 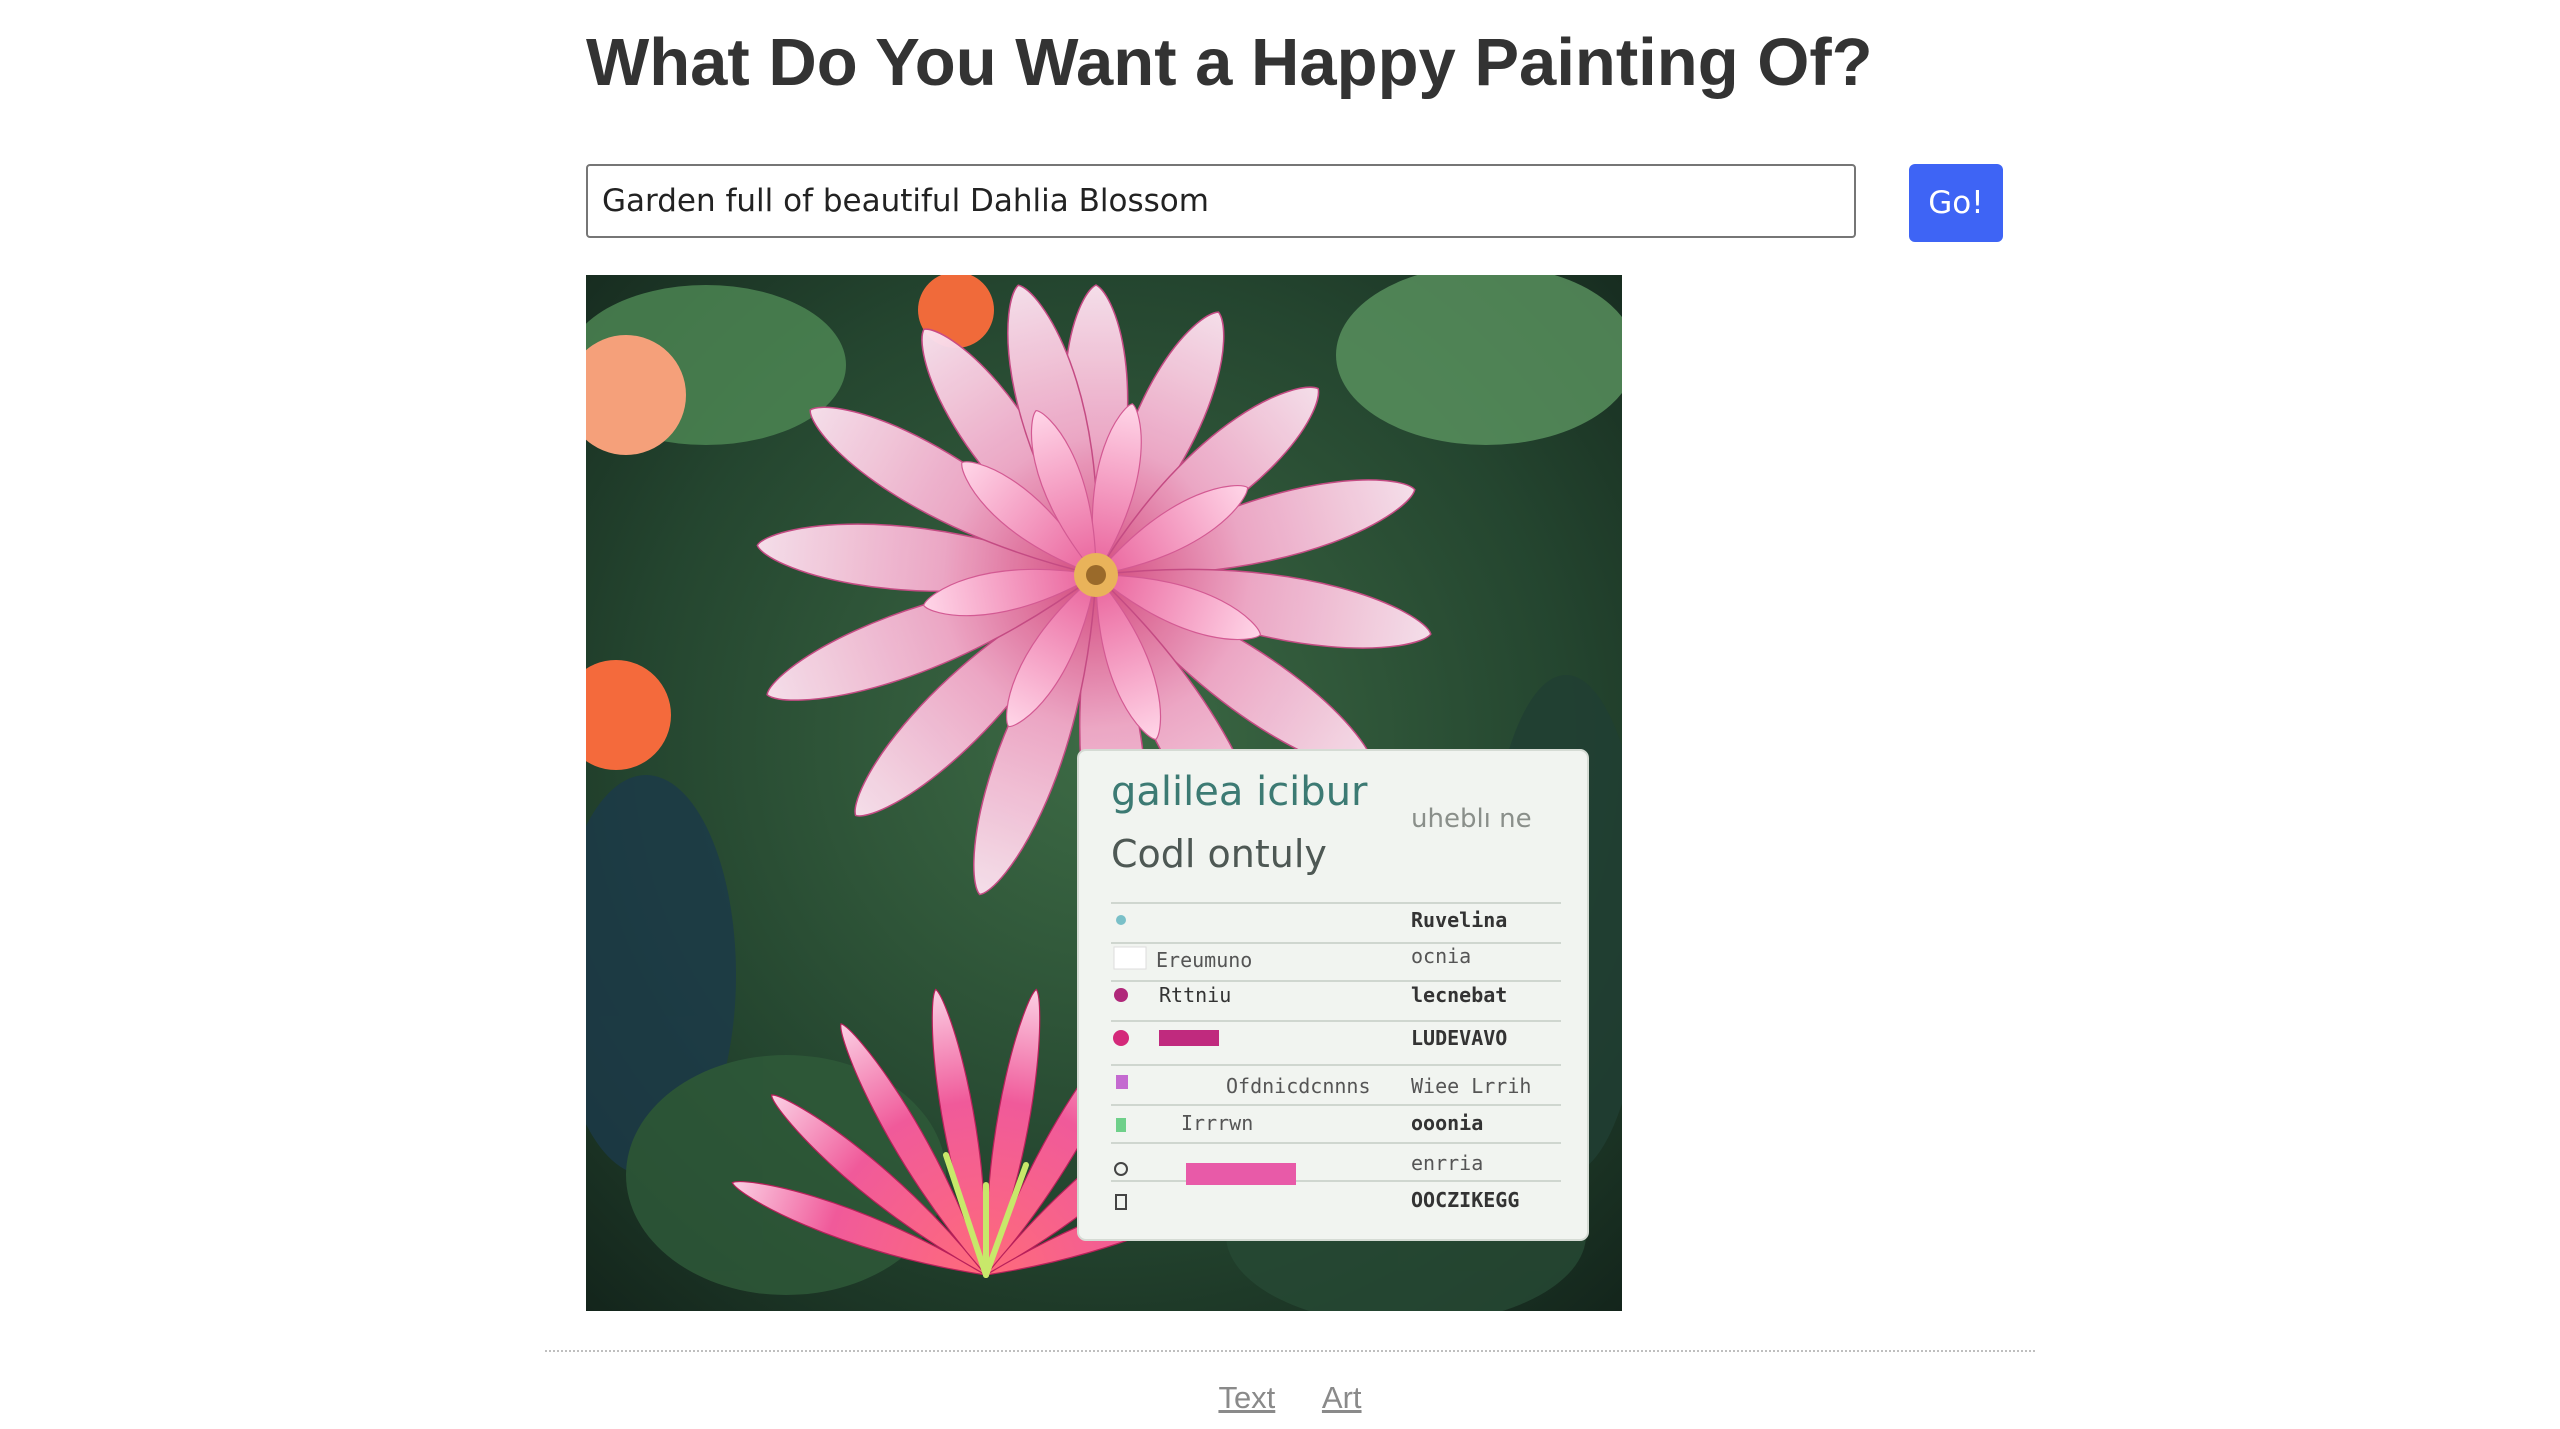 I want to click on footer-nav: Text Art, so click(x=1290, y=1398).